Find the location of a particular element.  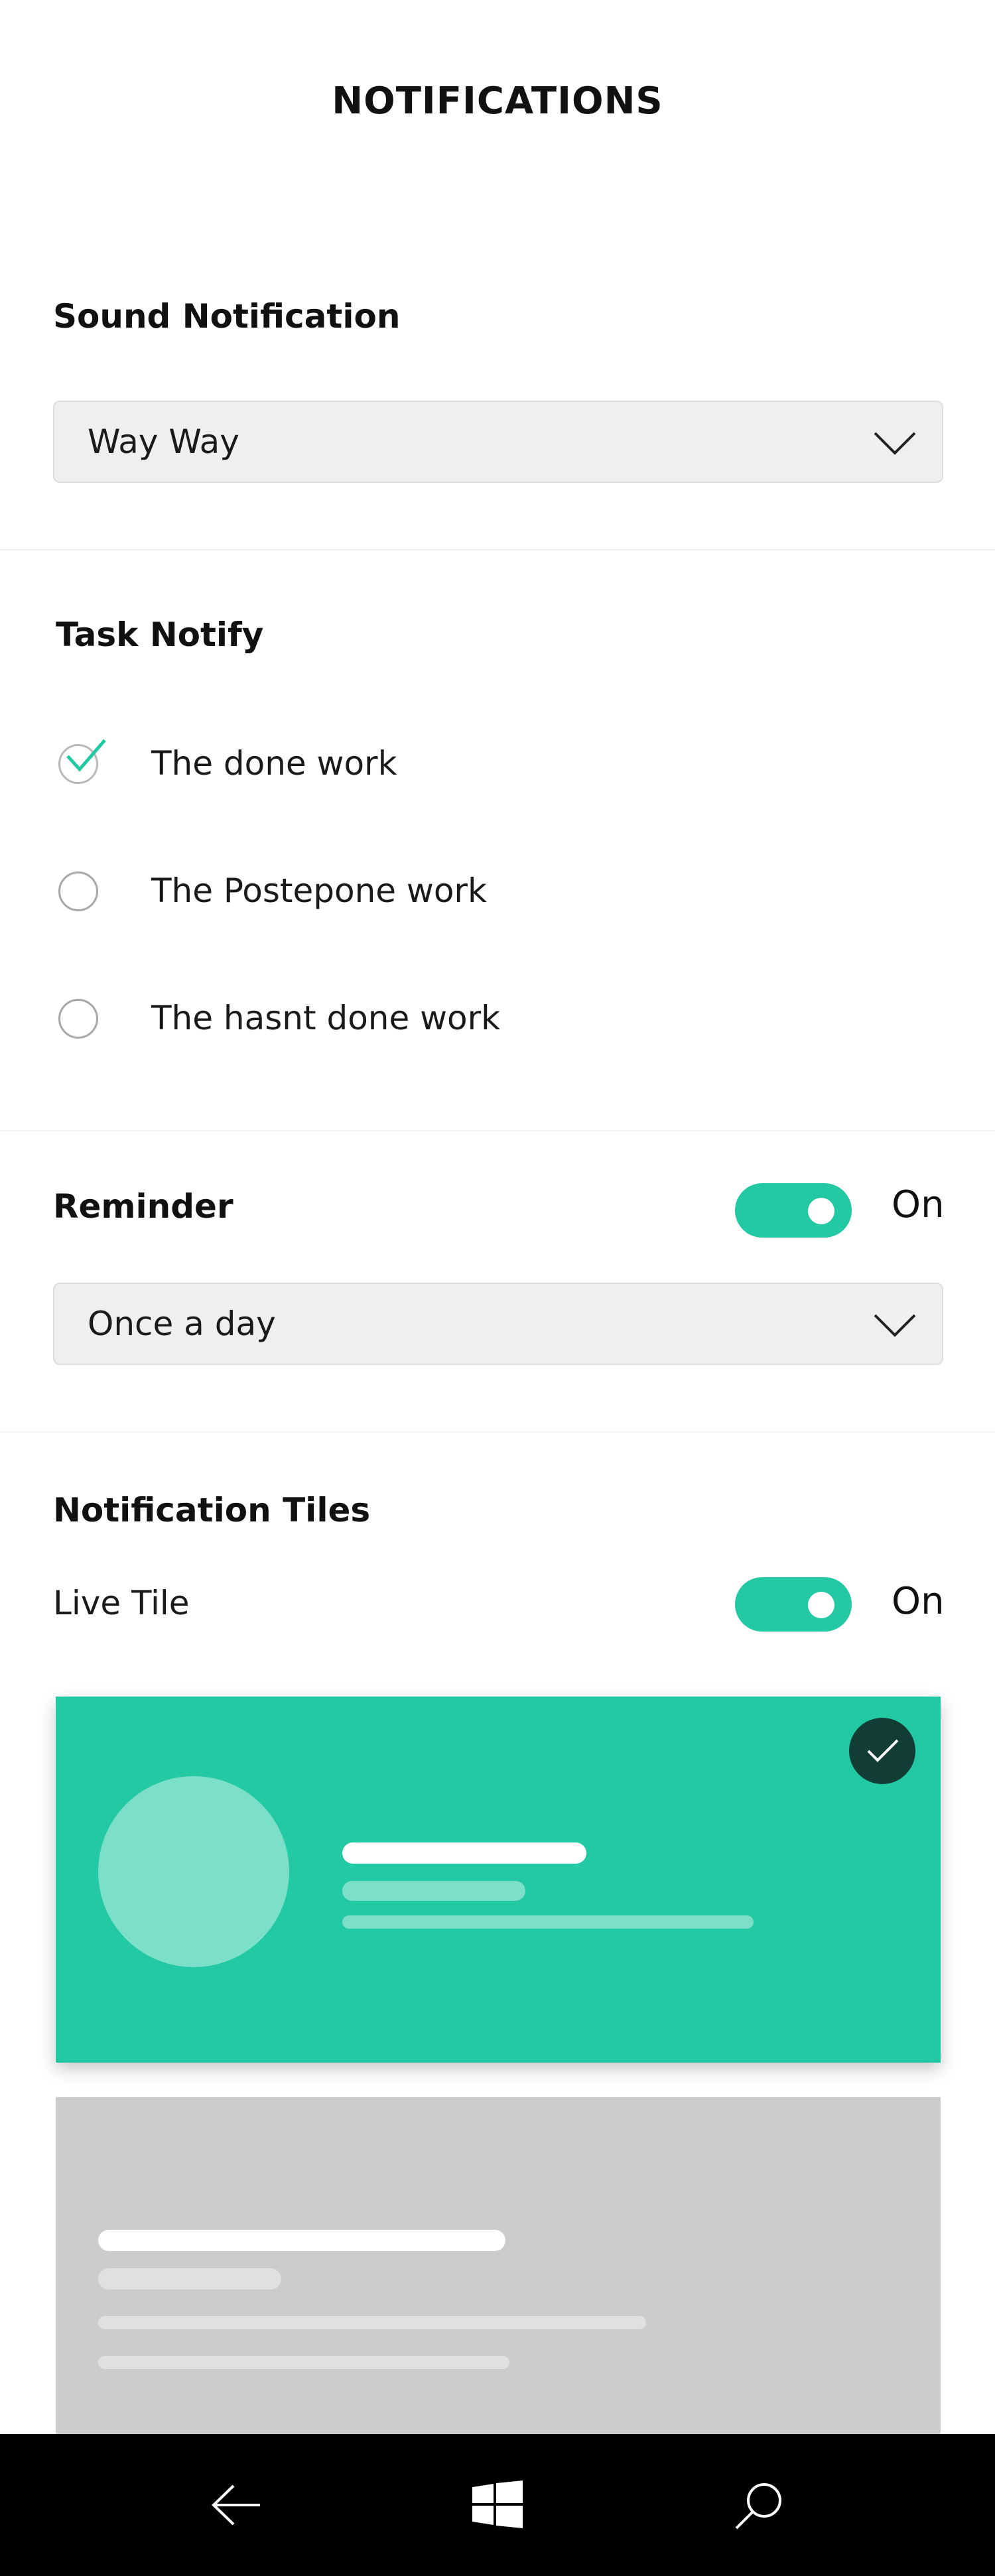

dropdown-value: Way Way is located at coordinates (163, 442).